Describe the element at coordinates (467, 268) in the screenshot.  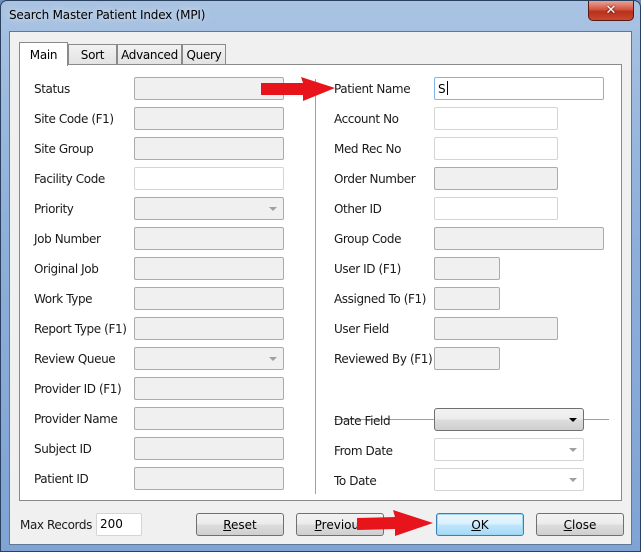
I see `user-id-field` at that location.